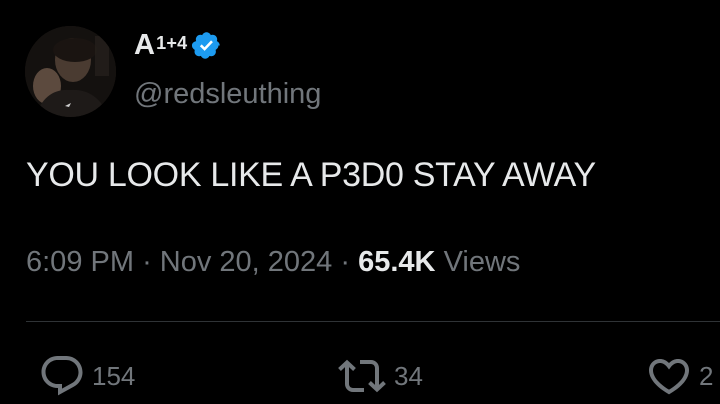 The width and height of the screenshot is (720, 404). I want to click on author-name-row: A1+4, so click(178, 48).